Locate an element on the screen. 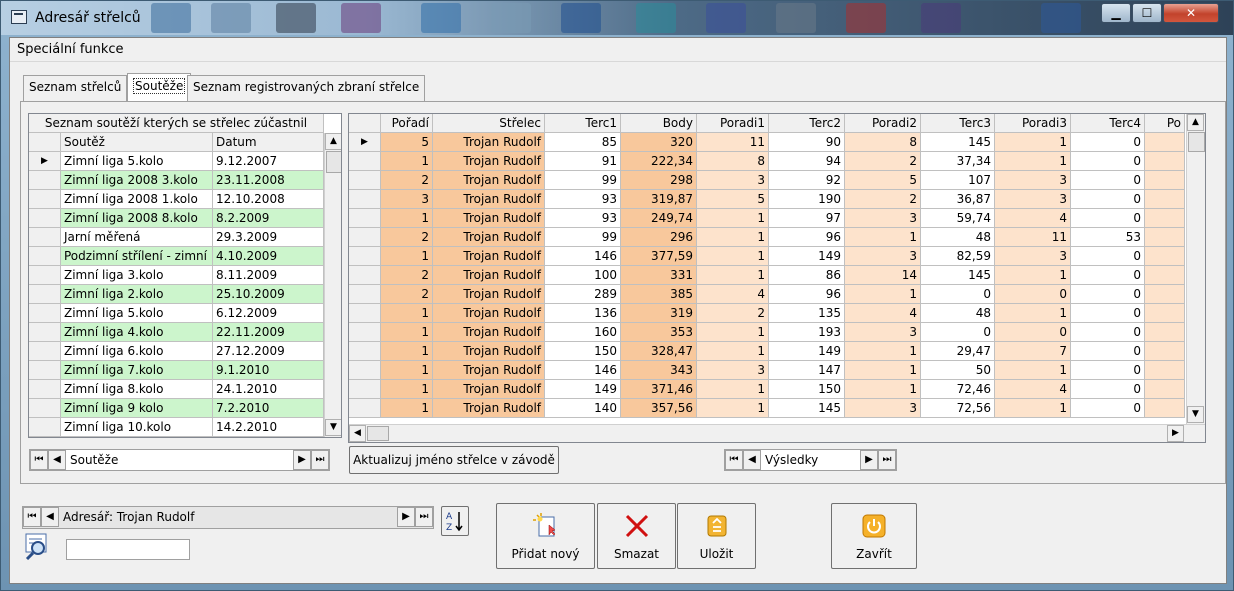  maximize-button: ☐ is located at coordinates (1147, 13).